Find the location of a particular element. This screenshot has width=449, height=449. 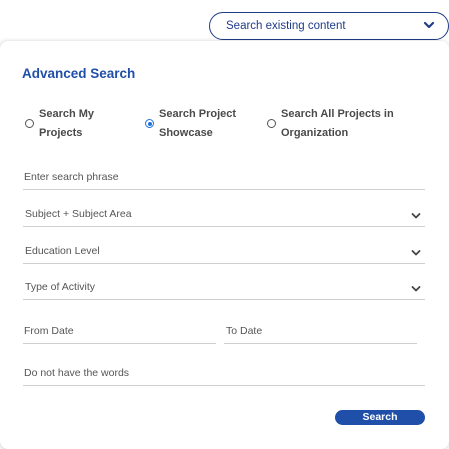

education-level-select-value: Education Level is located at coordinates (62, 251).